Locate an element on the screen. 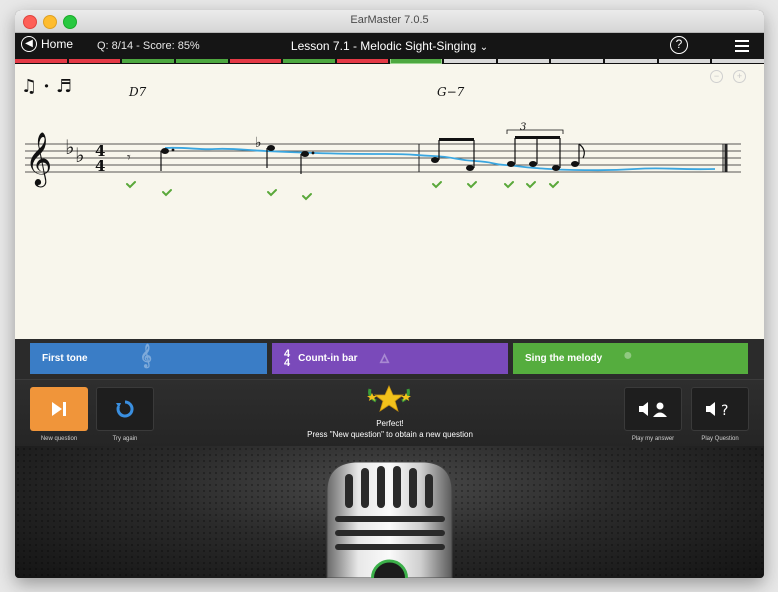  chord-symbol: D7 is located at coordinates (137, 92).